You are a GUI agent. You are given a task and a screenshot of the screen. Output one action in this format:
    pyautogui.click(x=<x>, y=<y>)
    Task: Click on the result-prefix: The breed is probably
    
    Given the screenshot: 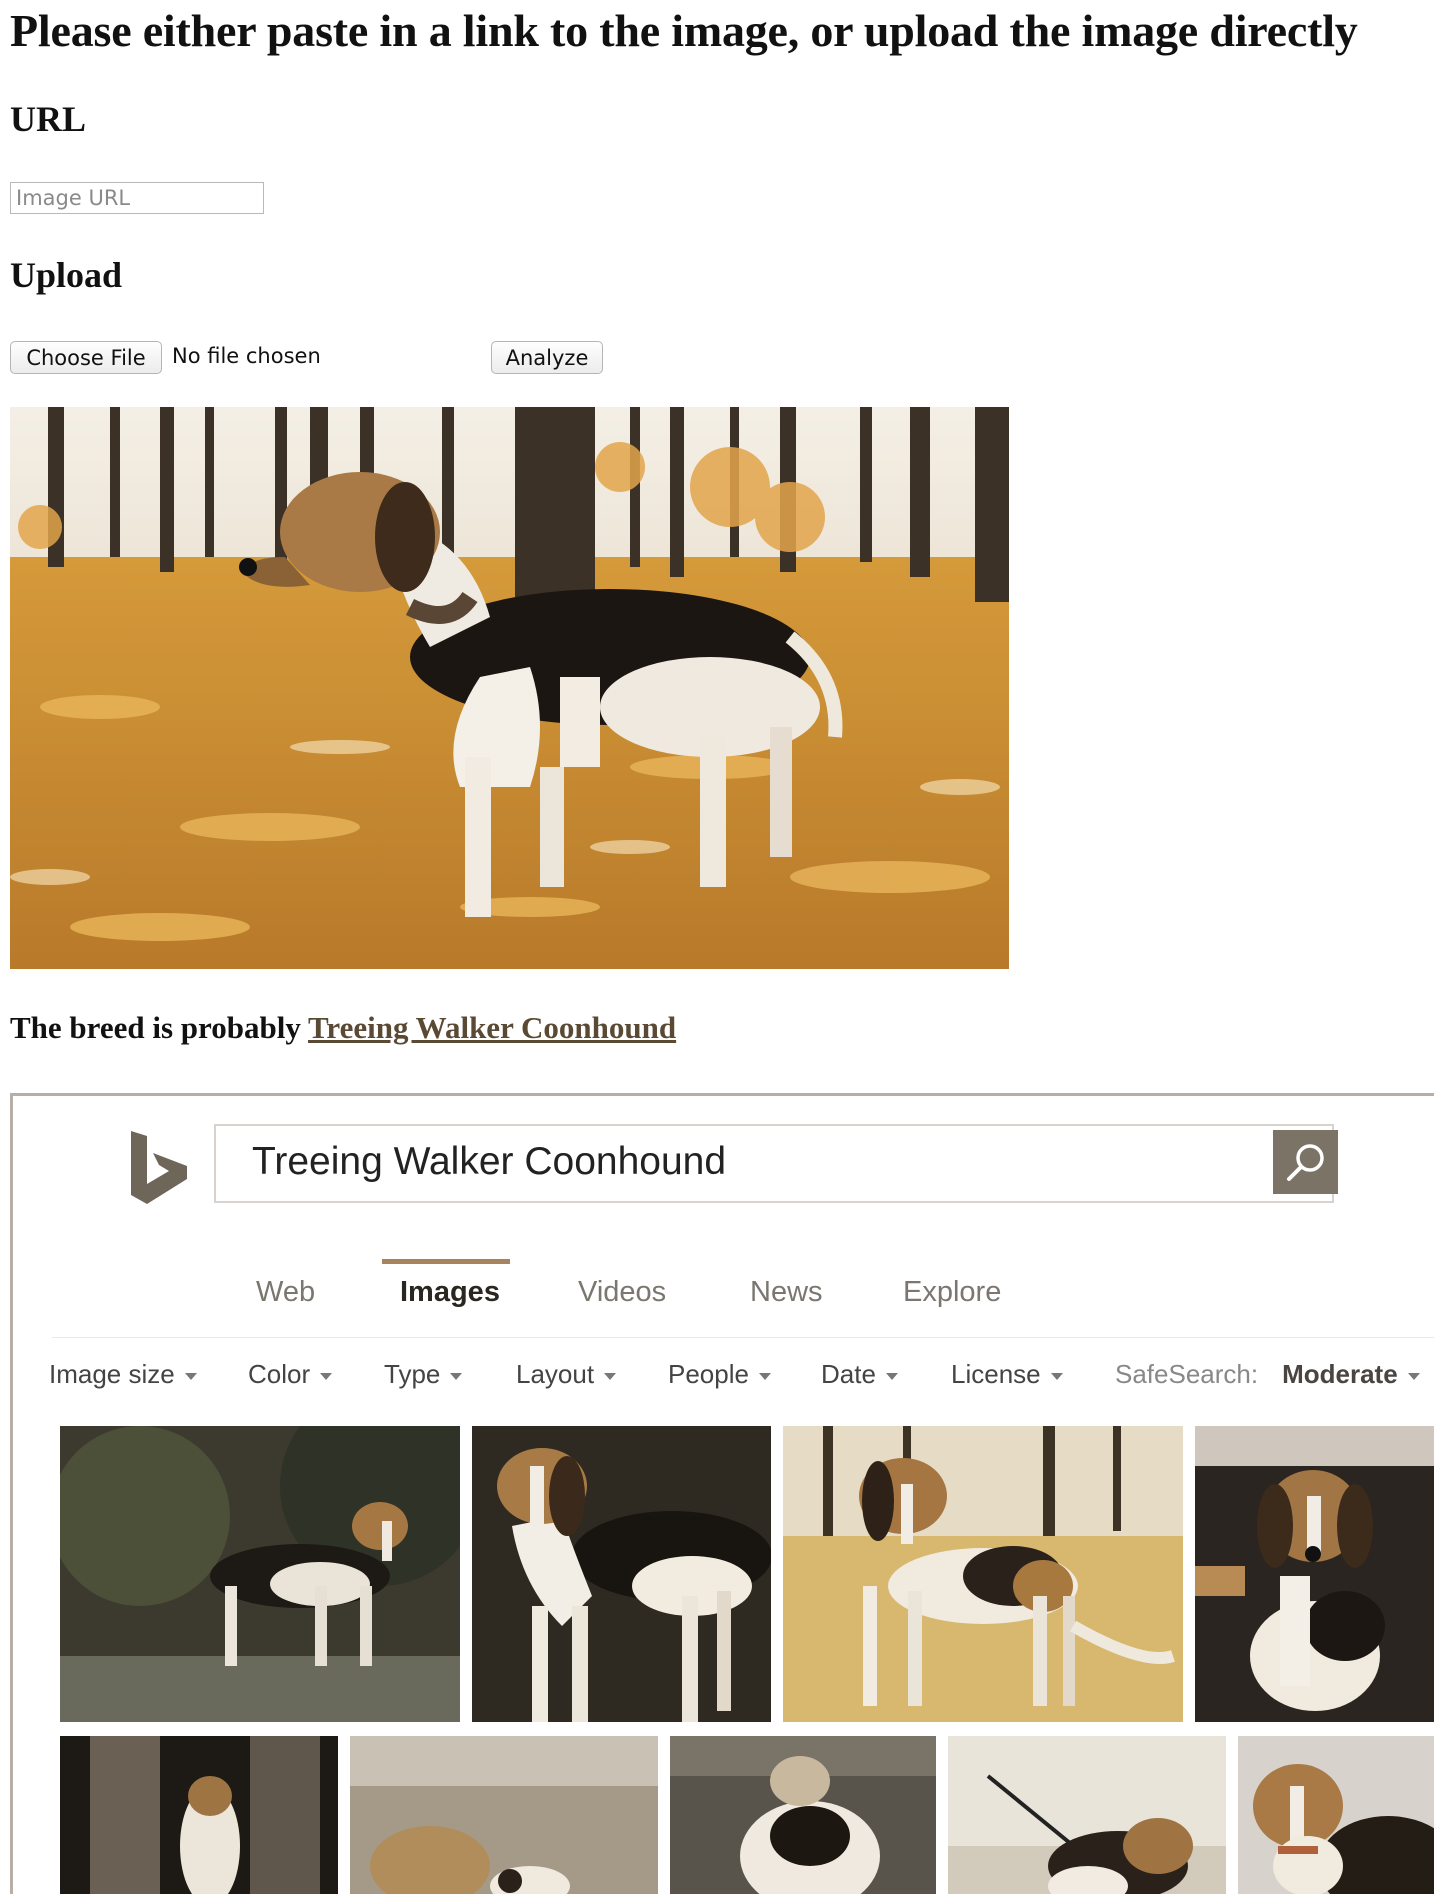 What is the action you would take?
    pyautogui.click(x=159, y=1027)
    